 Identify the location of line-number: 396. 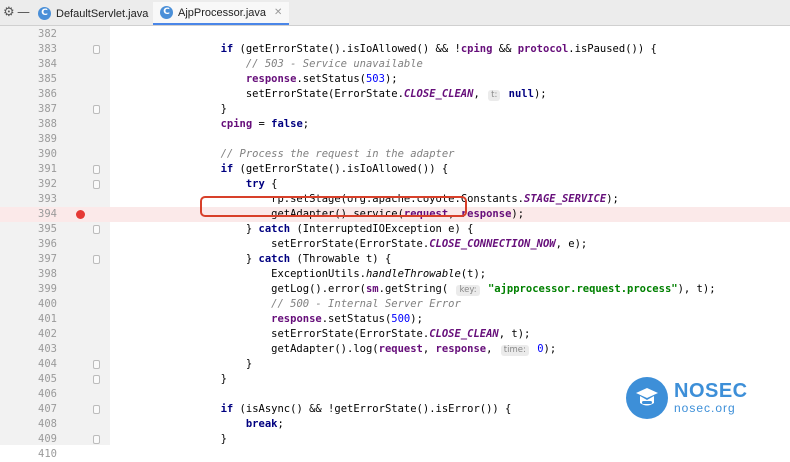
(54, 244).